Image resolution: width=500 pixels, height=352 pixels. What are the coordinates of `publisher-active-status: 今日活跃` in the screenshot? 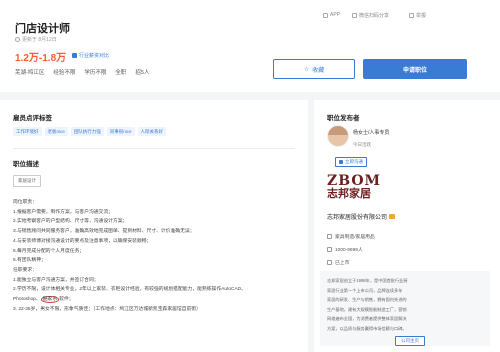 It's located at (362, 144).